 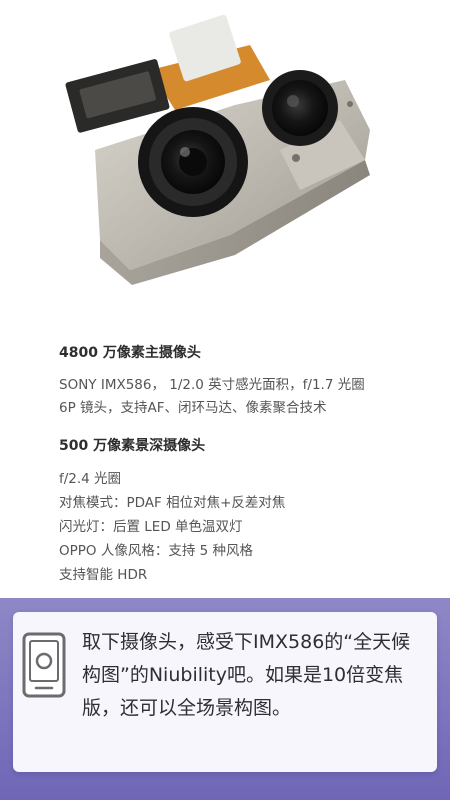 I want to click on depth-camera-spec-line: 闪光灯：后置 LED 单色温双灯, so click(x=151, y=527).